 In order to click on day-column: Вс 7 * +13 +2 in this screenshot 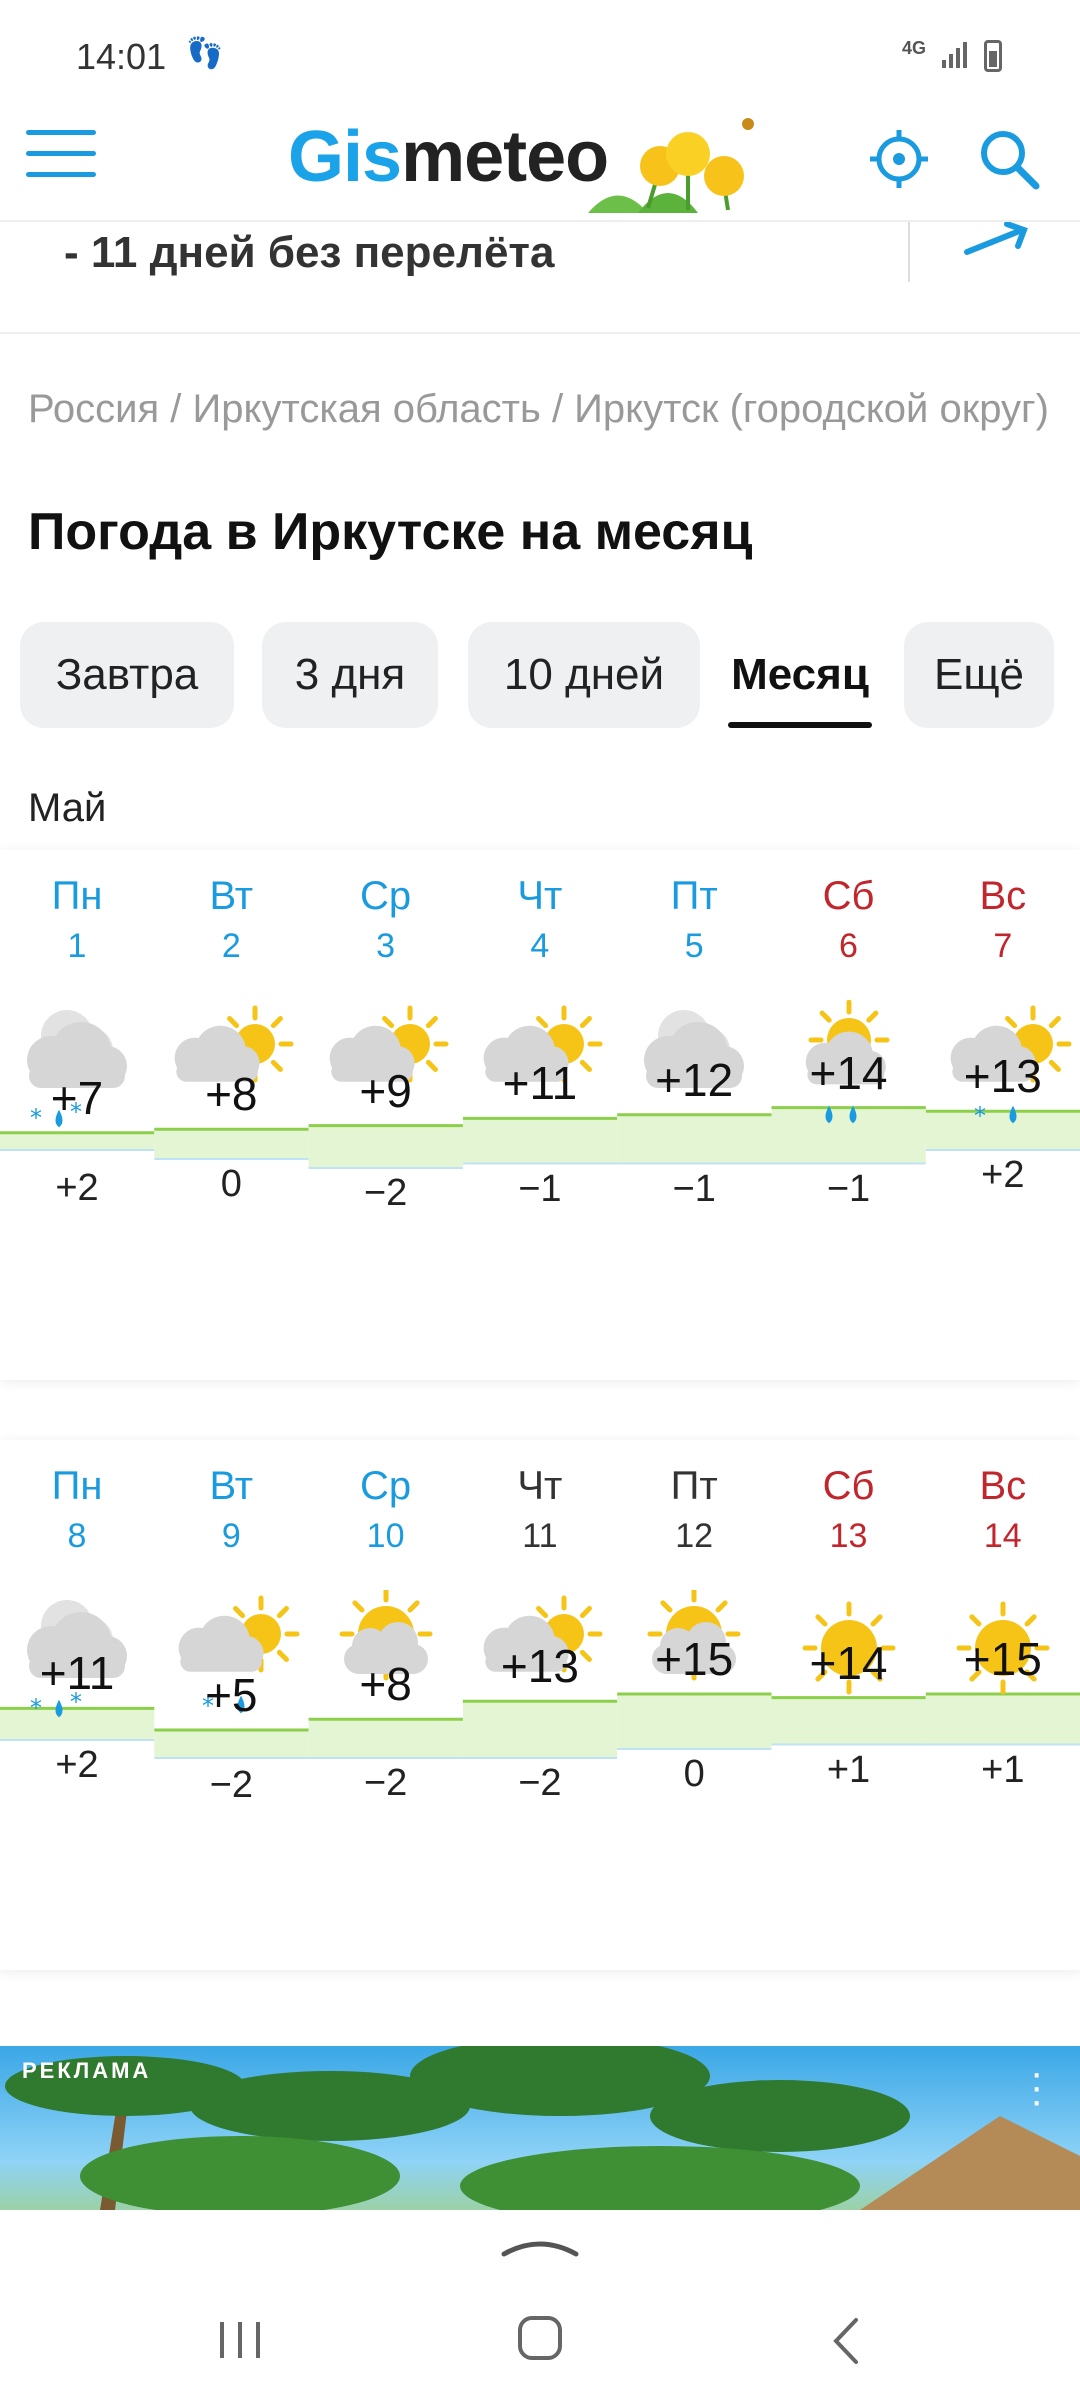, I will do `click(1003, 1023)`.